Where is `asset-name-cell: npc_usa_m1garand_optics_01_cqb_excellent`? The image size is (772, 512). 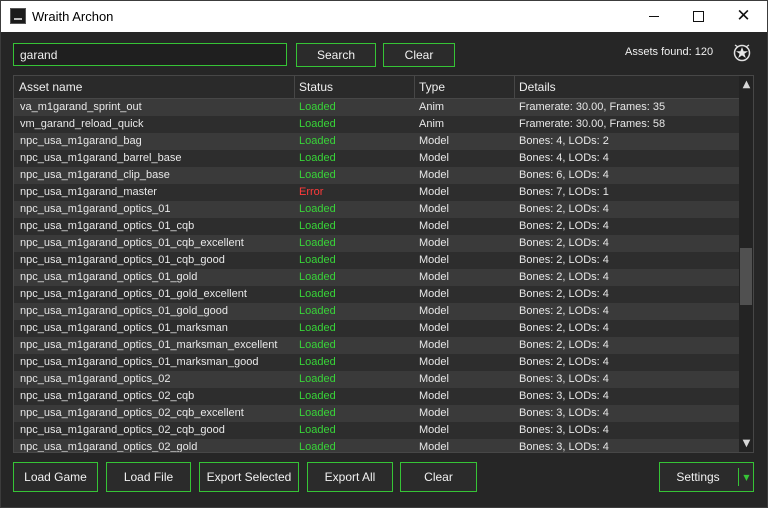
asset-name-cell: npc_usa_m1garand_optics_01_cqb_excellent is located at coordinates (132, 243).